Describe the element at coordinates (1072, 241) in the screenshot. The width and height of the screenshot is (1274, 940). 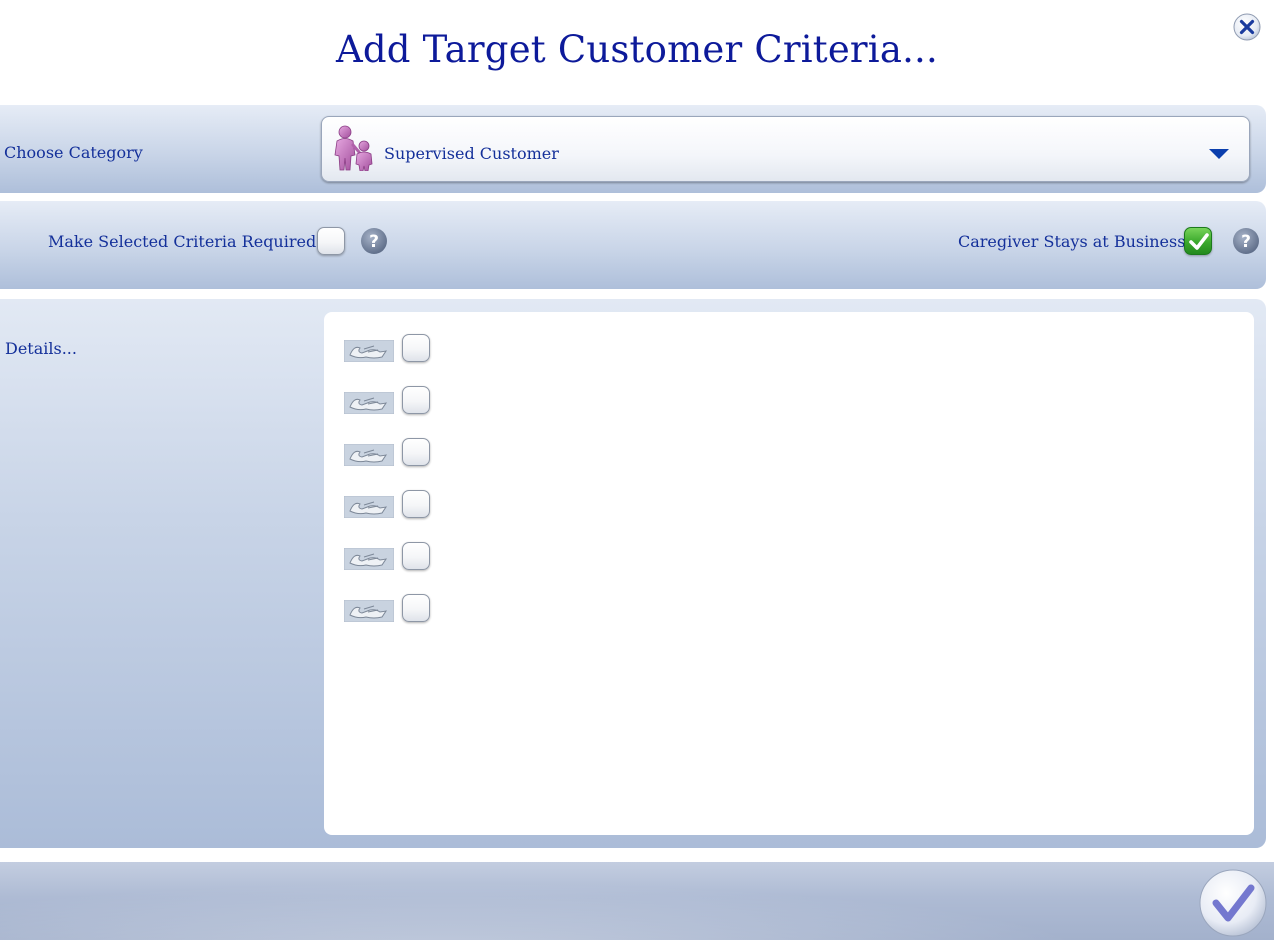
I see `caregiver-label: Caregiver Stays at Business` at that location.